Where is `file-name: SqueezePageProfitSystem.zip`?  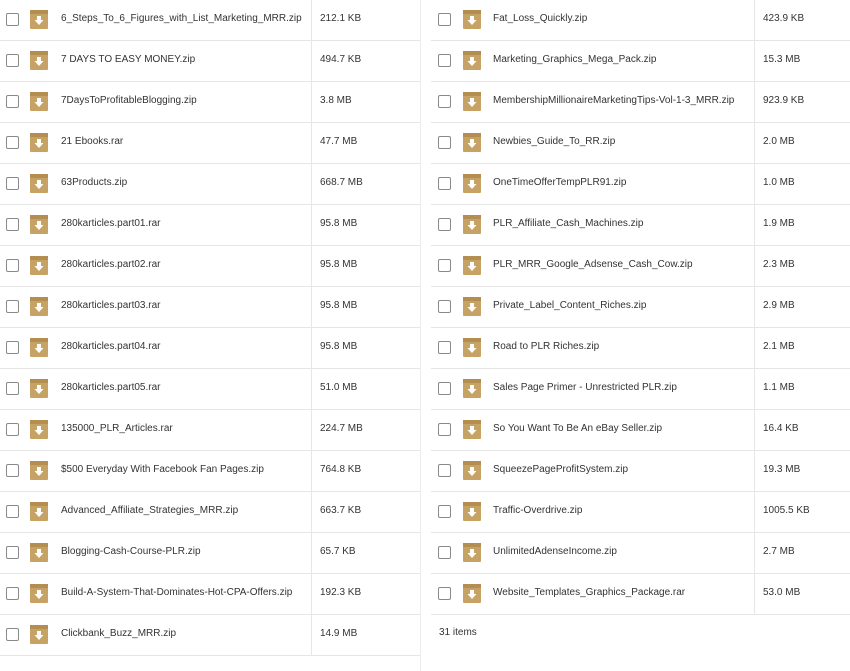
file-name: SqueezePageProfitSystem.zip is located at coordinates (560, 469).